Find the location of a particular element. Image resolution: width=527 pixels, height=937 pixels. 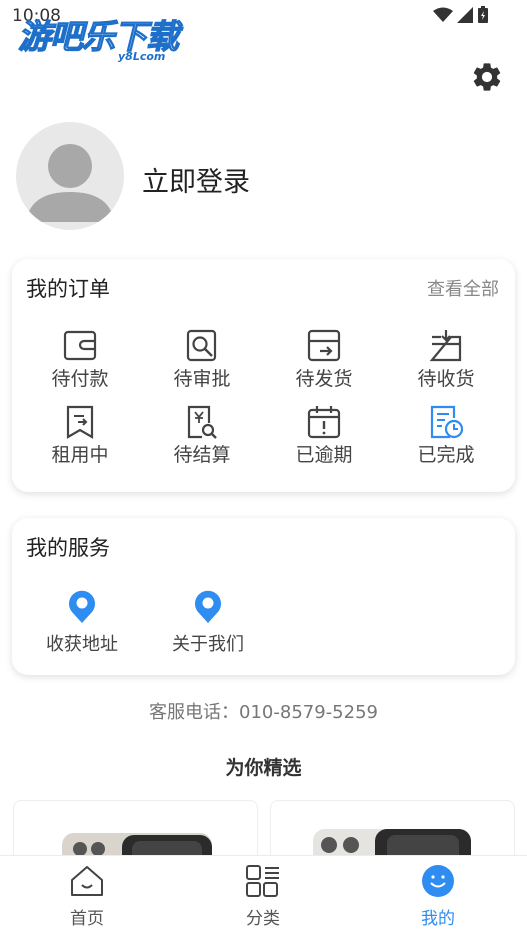

service-address: 收获地址 is located at coordinates (82, 623).